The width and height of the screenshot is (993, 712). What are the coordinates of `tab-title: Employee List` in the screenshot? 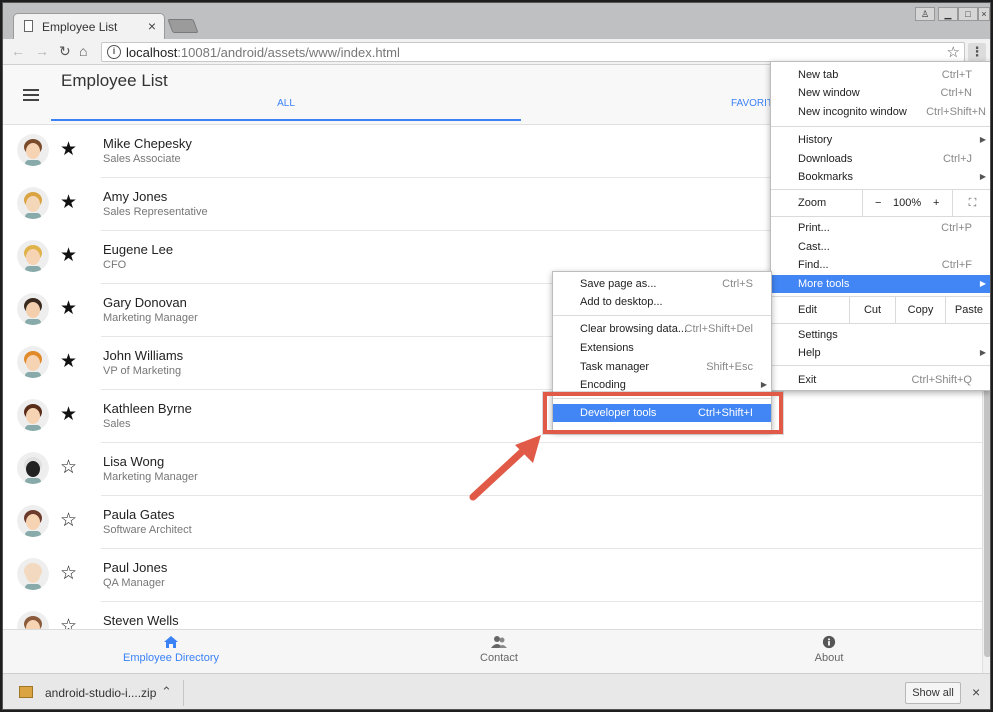 It's located at (80, 27).